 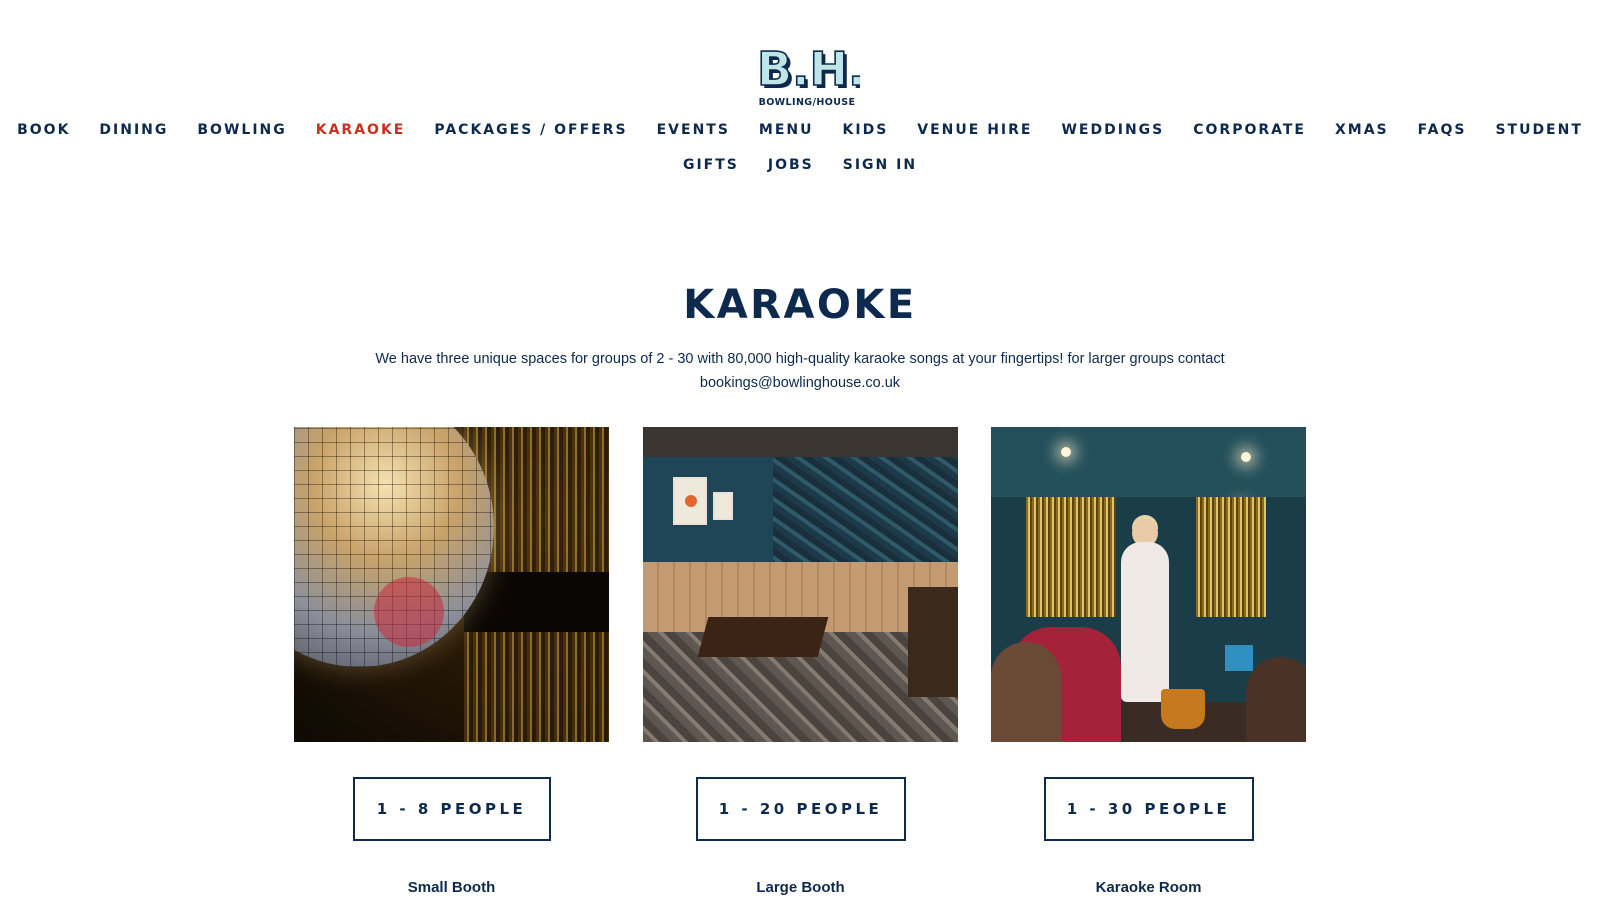 I want to click on nav-faqs: FAQS, so click(x=1442, y=130).